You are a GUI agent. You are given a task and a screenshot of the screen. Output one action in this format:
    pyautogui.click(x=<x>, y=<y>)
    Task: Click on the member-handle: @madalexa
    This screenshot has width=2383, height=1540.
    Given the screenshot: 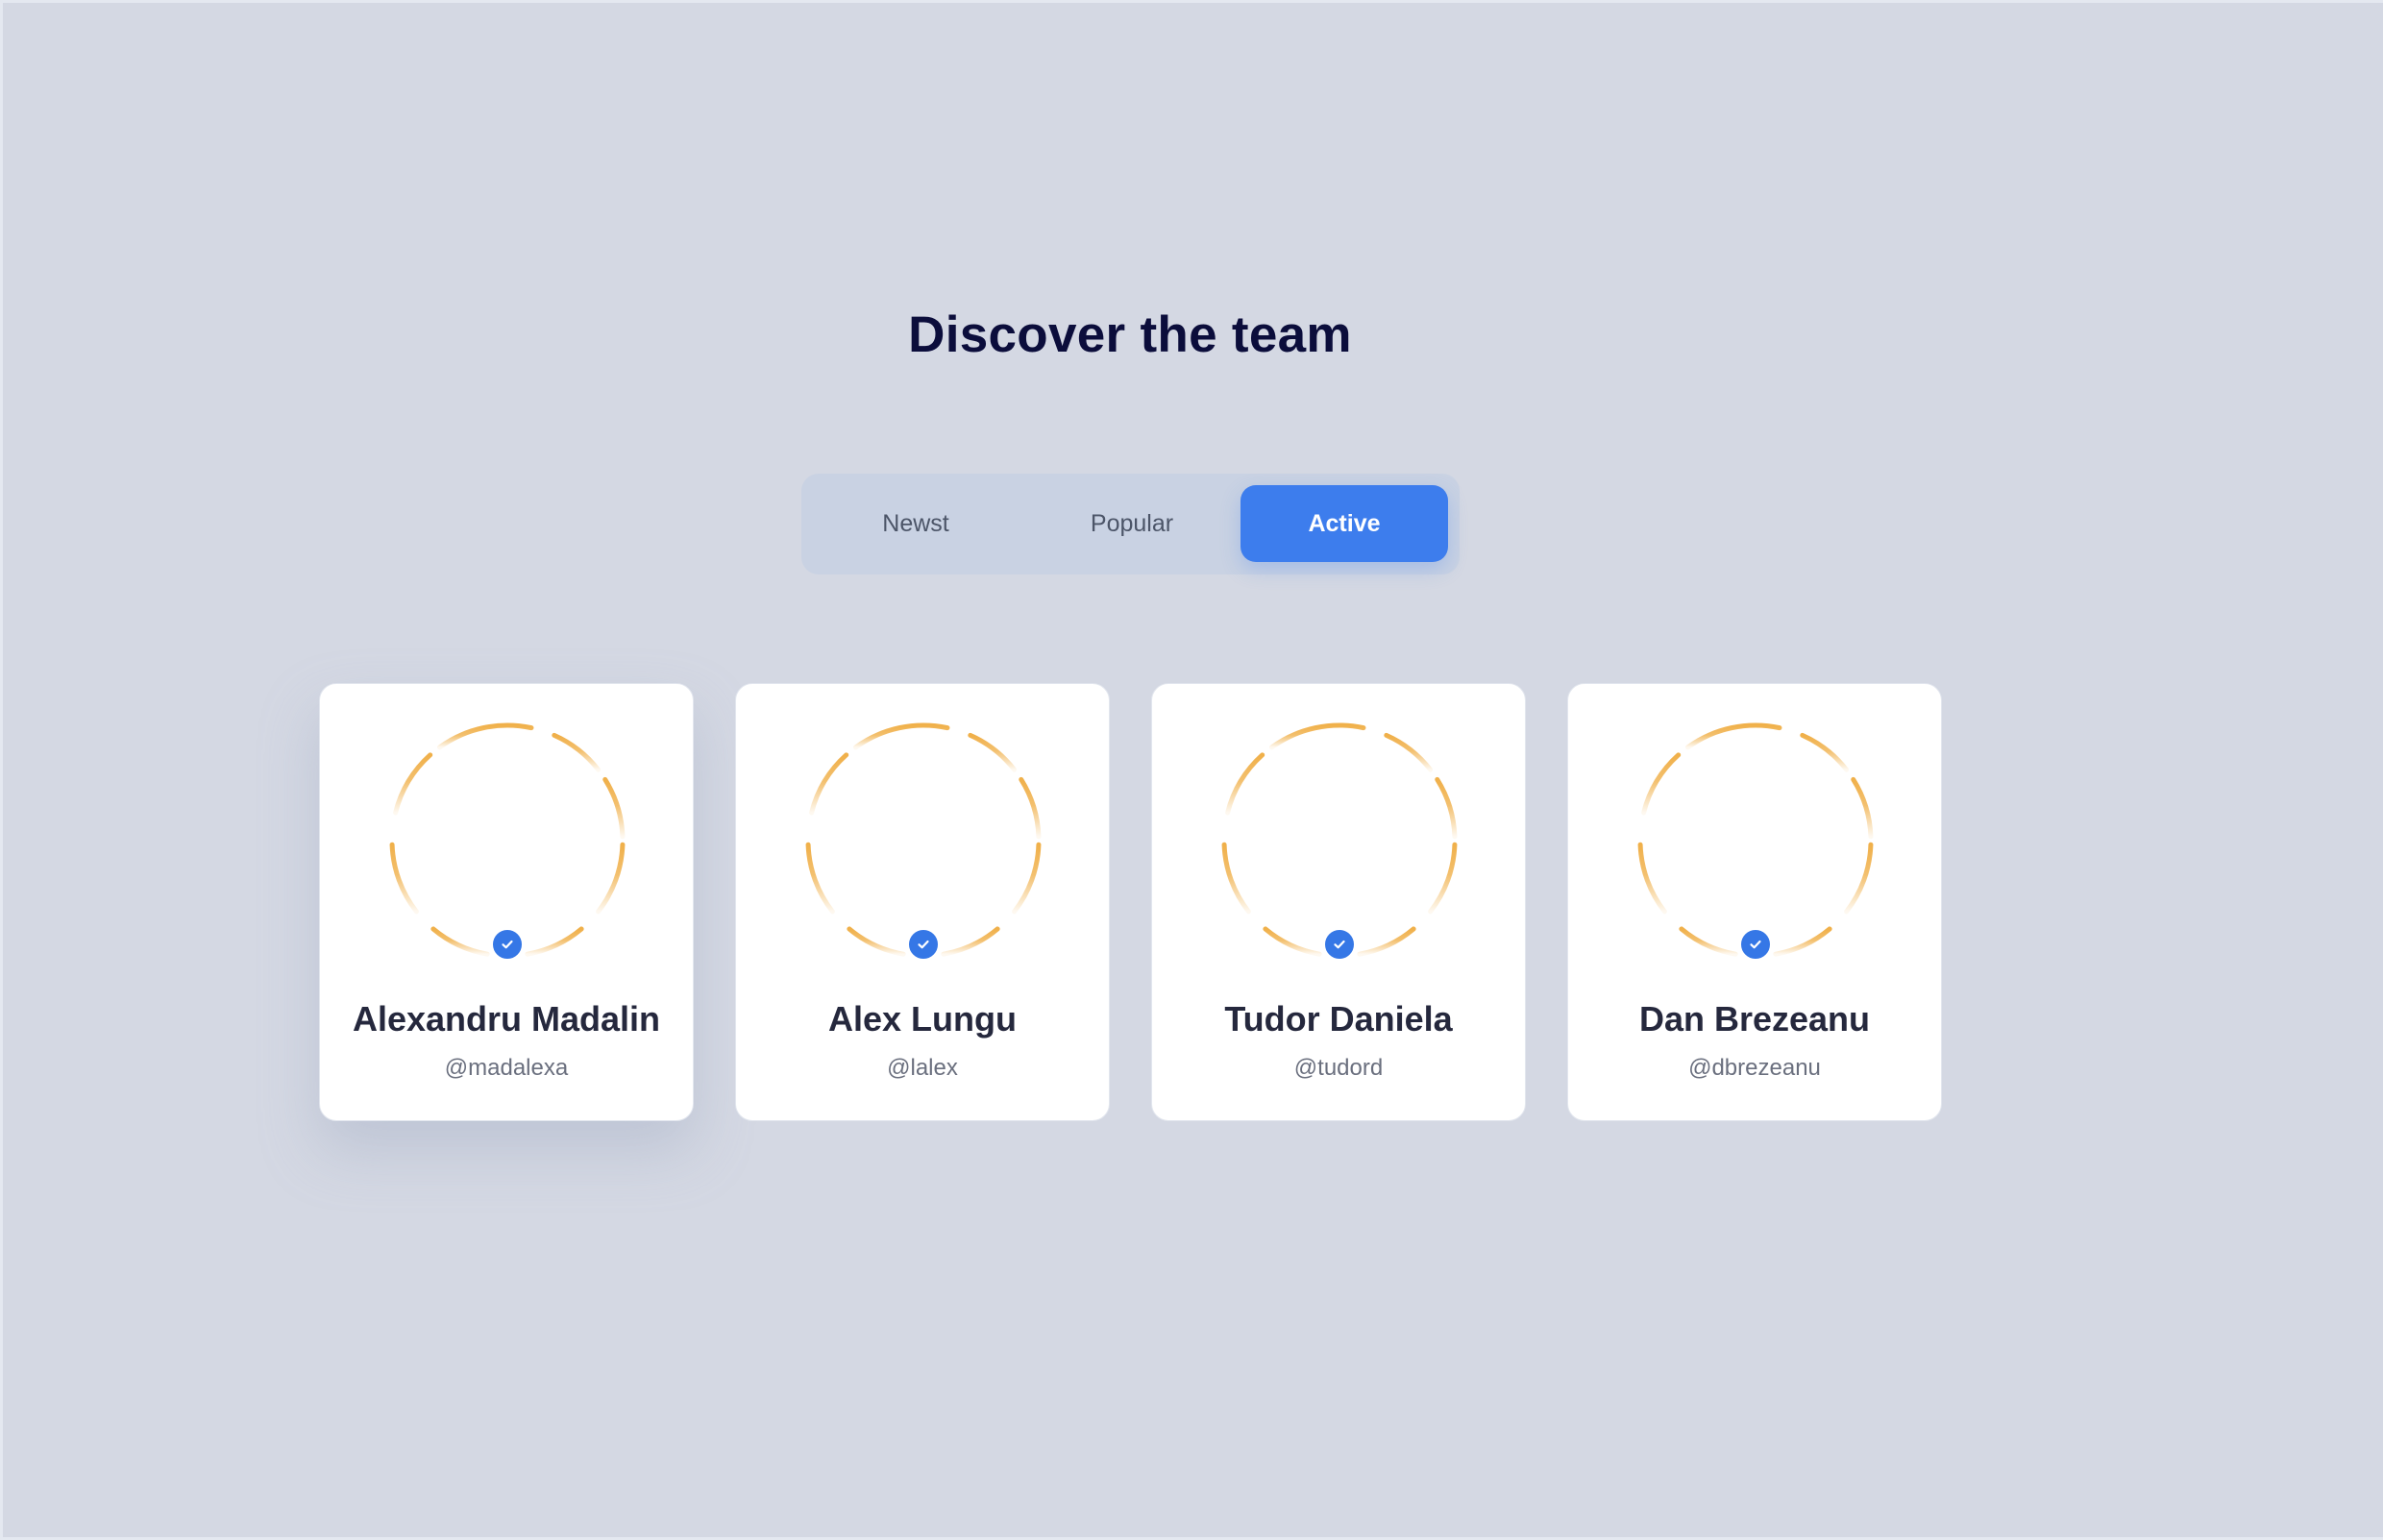 What is the action you would take?
    pyautogui.click(x=506, y=1068)
    